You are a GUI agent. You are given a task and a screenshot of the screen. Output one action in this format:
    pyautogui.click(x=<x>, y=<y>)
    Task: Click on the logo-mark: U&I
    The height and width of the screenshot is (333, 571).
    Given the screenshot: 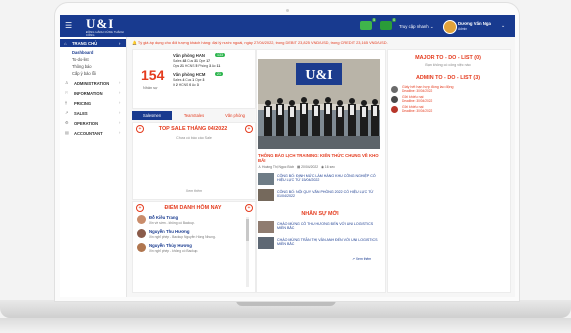 What is the action you would take?
    pyautogui.click(x=100, y=23)
    